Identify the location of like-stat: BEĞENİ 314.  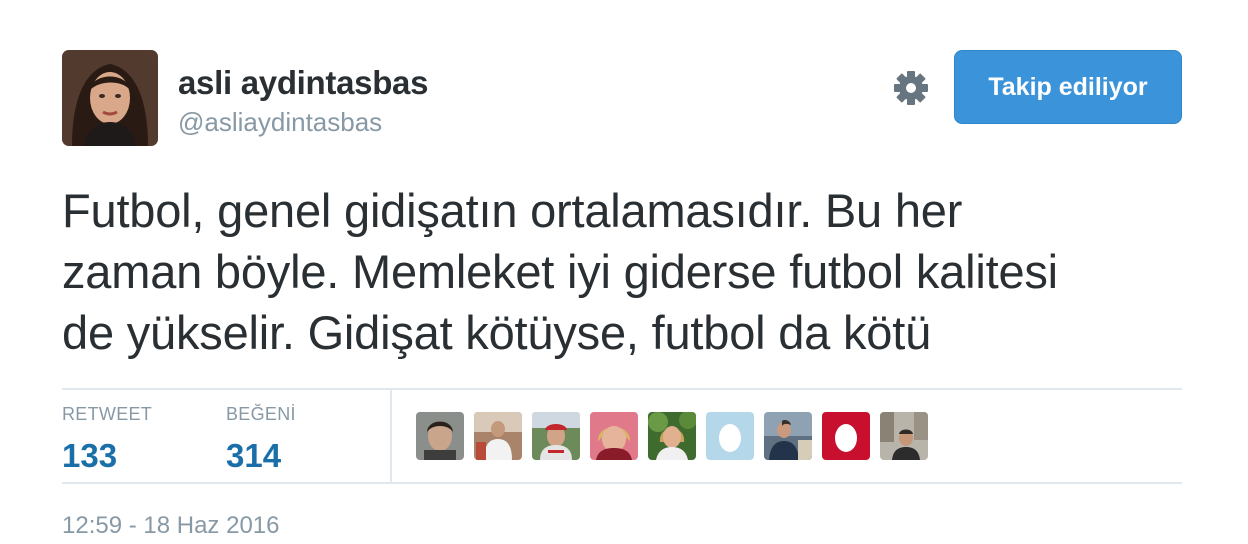
(261, 439).